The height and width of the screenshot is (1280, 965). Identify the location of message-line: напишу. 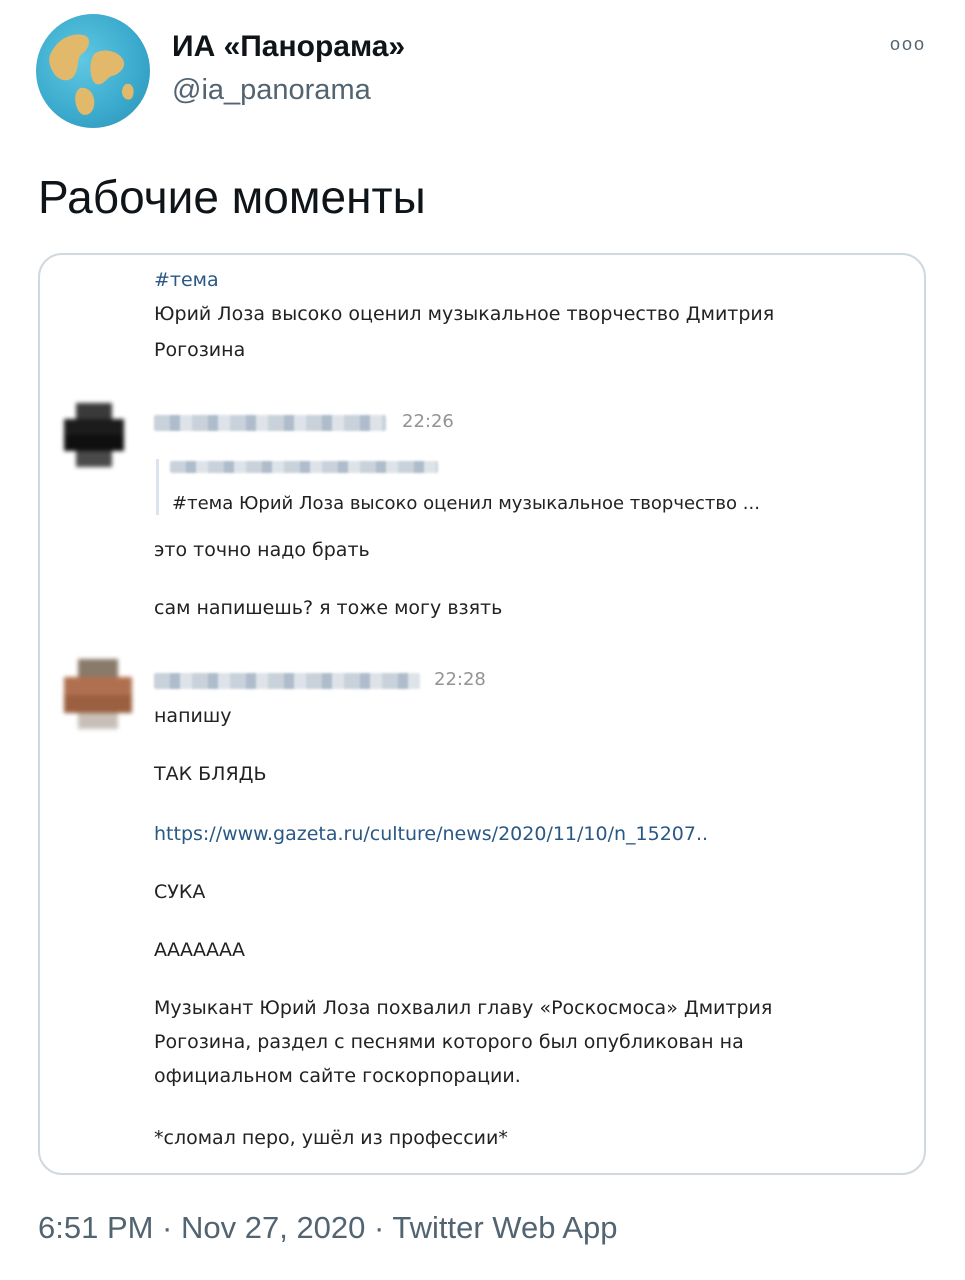
(193, 716).